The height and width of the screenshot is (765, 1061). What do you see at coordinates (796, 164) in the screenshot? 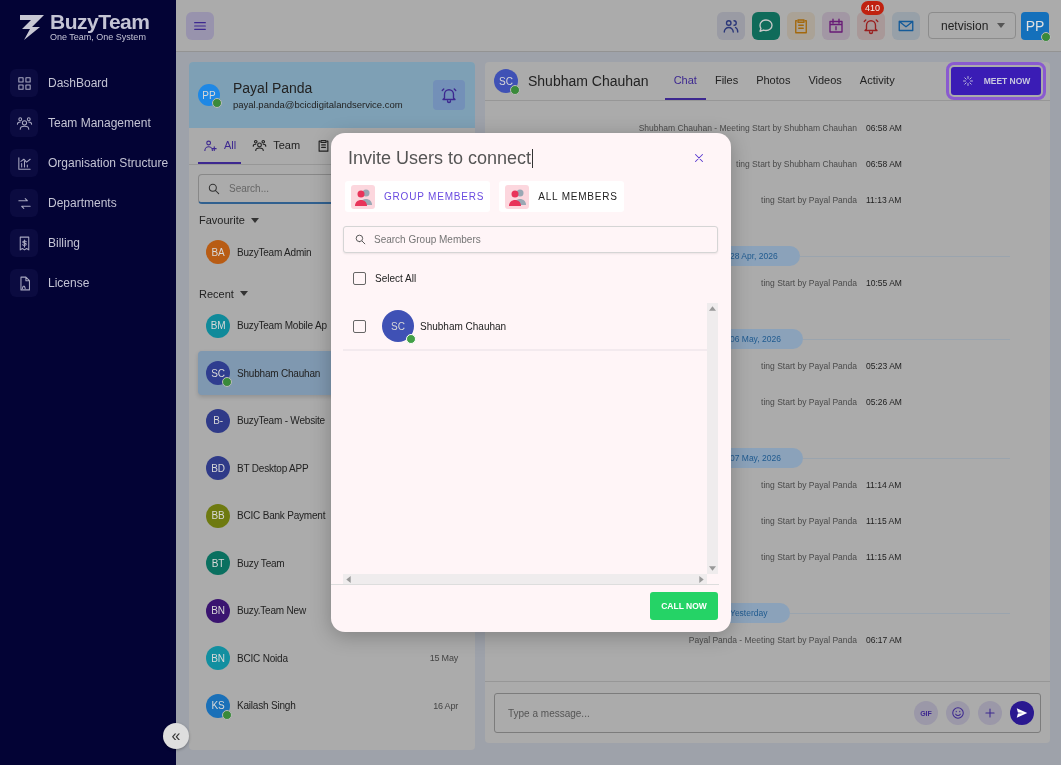
I see `event-message: ting Start by Shubham Chauhan` at bounding box center [796, 164].